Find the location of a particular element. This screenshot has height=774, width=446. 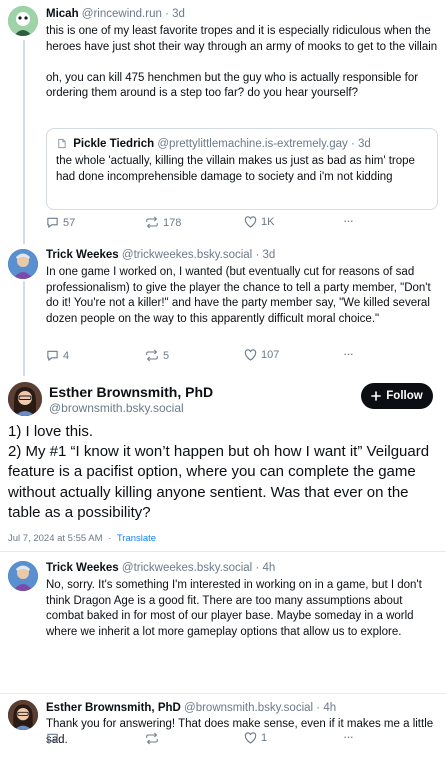

post-actions: 1 ··· is located at coordinates (242, 739).